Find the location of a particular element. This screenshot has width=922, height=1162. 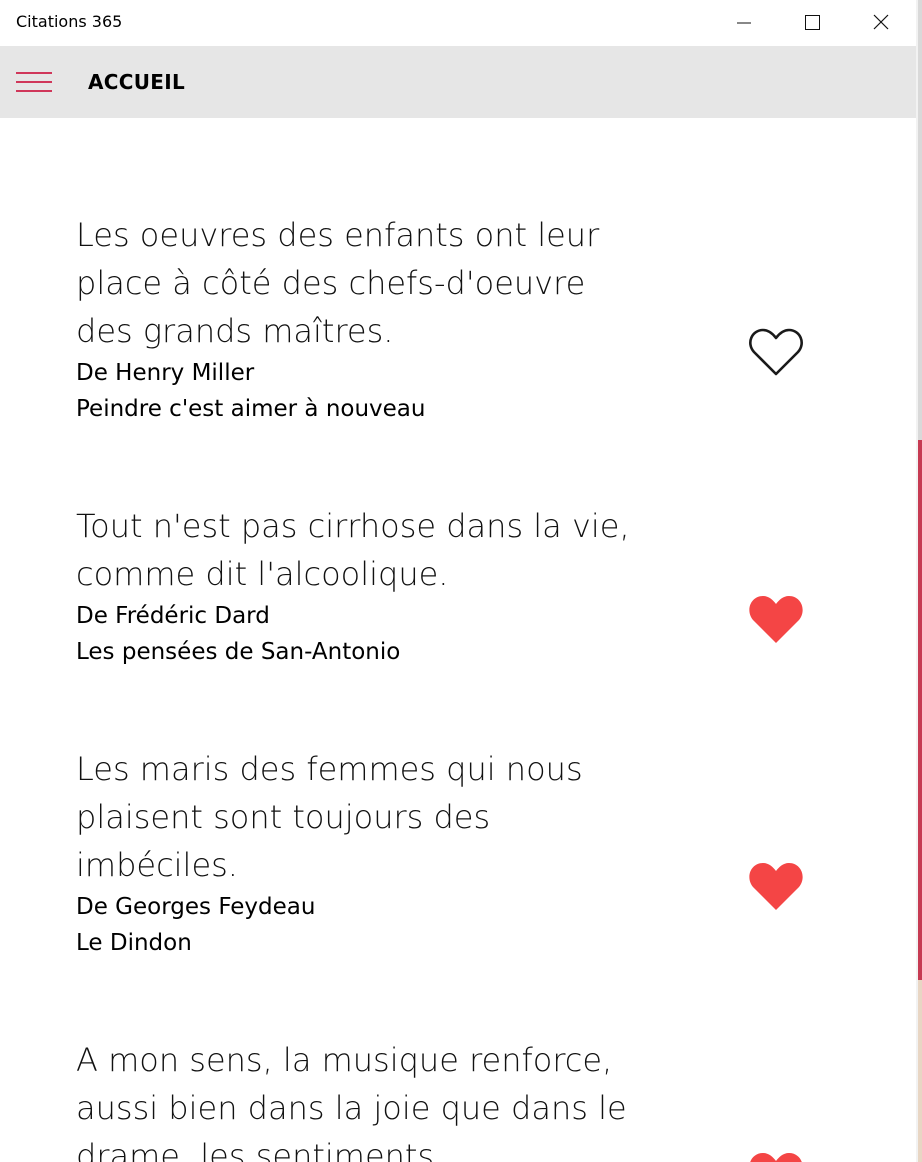

quote-author: De Frédéric Dard is located at coordinates (173, 616).